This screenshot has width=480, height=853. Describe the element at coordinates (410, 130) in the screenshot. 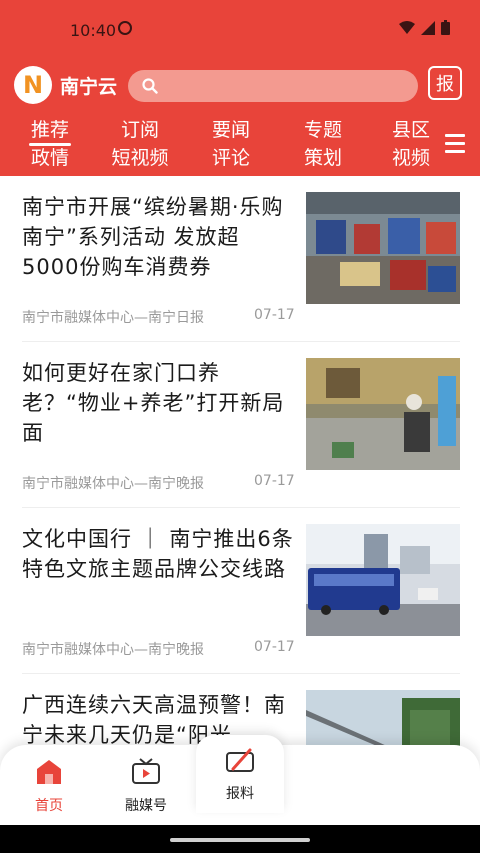

I see `tab-label: 县区` at that location.